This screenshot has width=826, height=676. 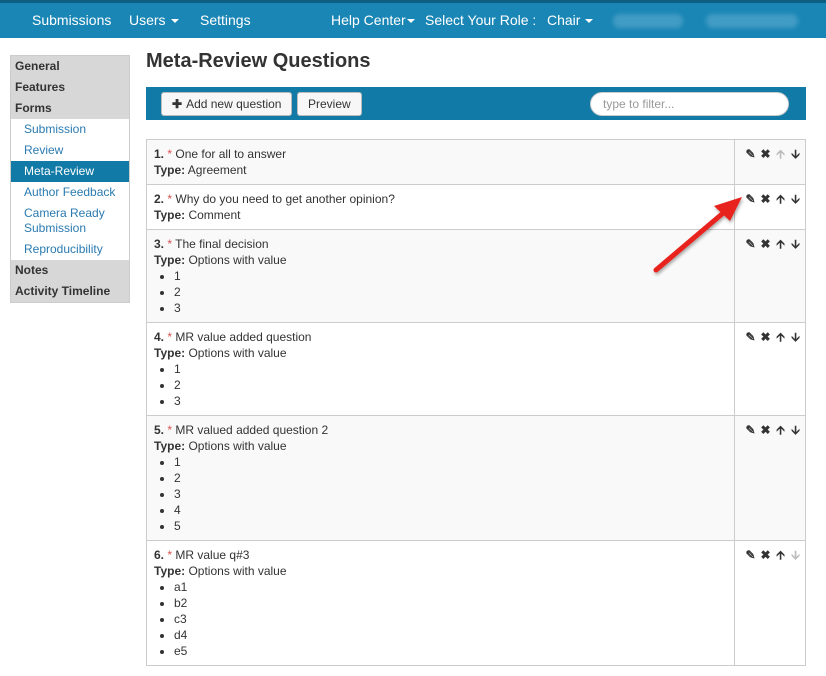 I want to click on sidebar-notes: Notes, so click(x=70, y=270).